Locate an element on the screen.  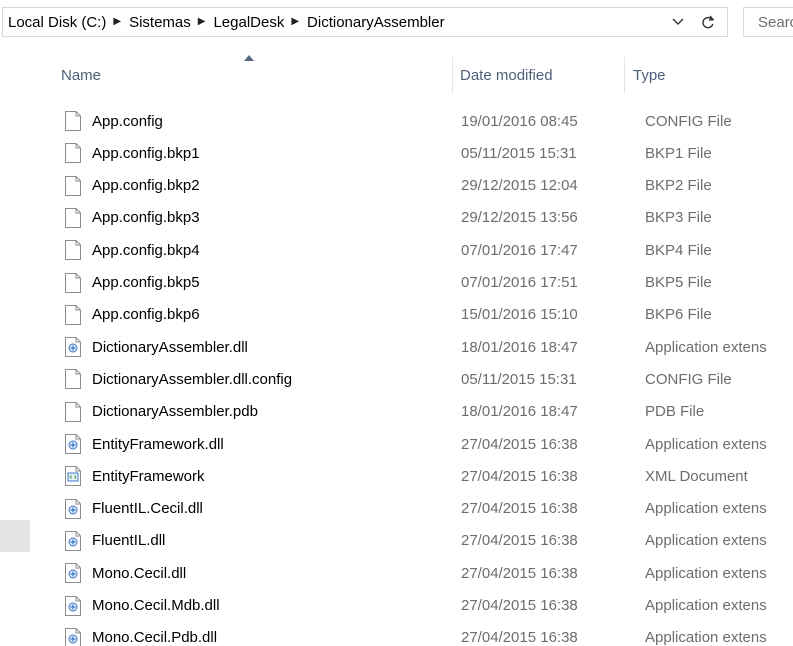
file-row: App.config.bkp2 29/12/2015 12:04 BKP2 File is located at coordinates (415, 186).